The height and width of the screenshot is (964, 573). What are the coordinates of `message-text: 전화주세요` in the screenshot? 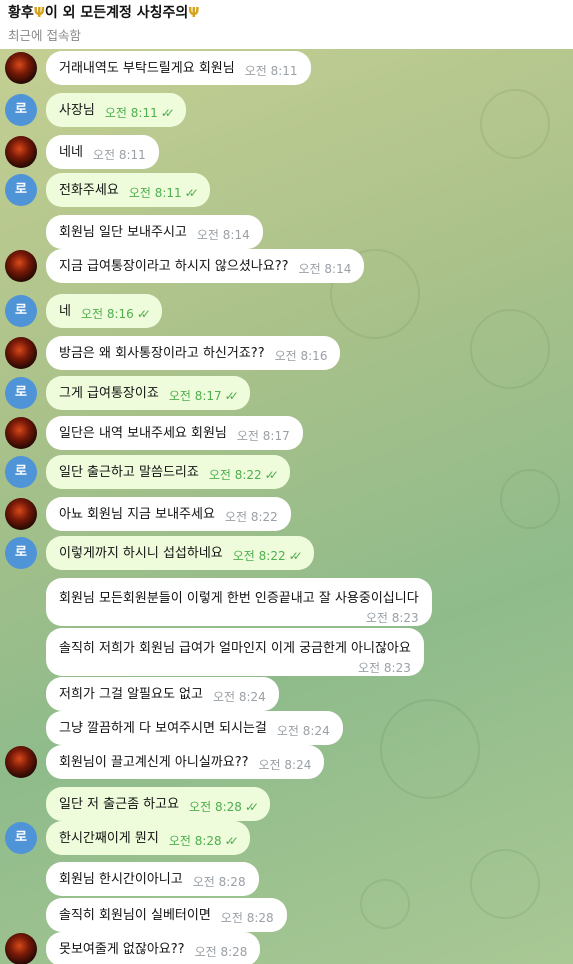 It's located at (89, 190).